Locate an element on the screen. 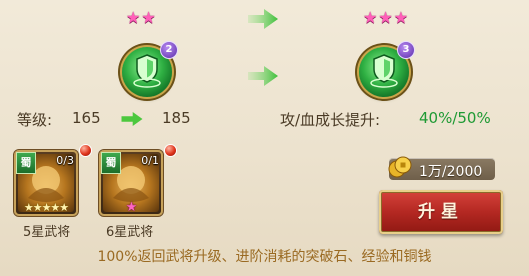 The width and height of the screenshot is (529, 276). level-from: 165 is located at coordinates (86, 118).